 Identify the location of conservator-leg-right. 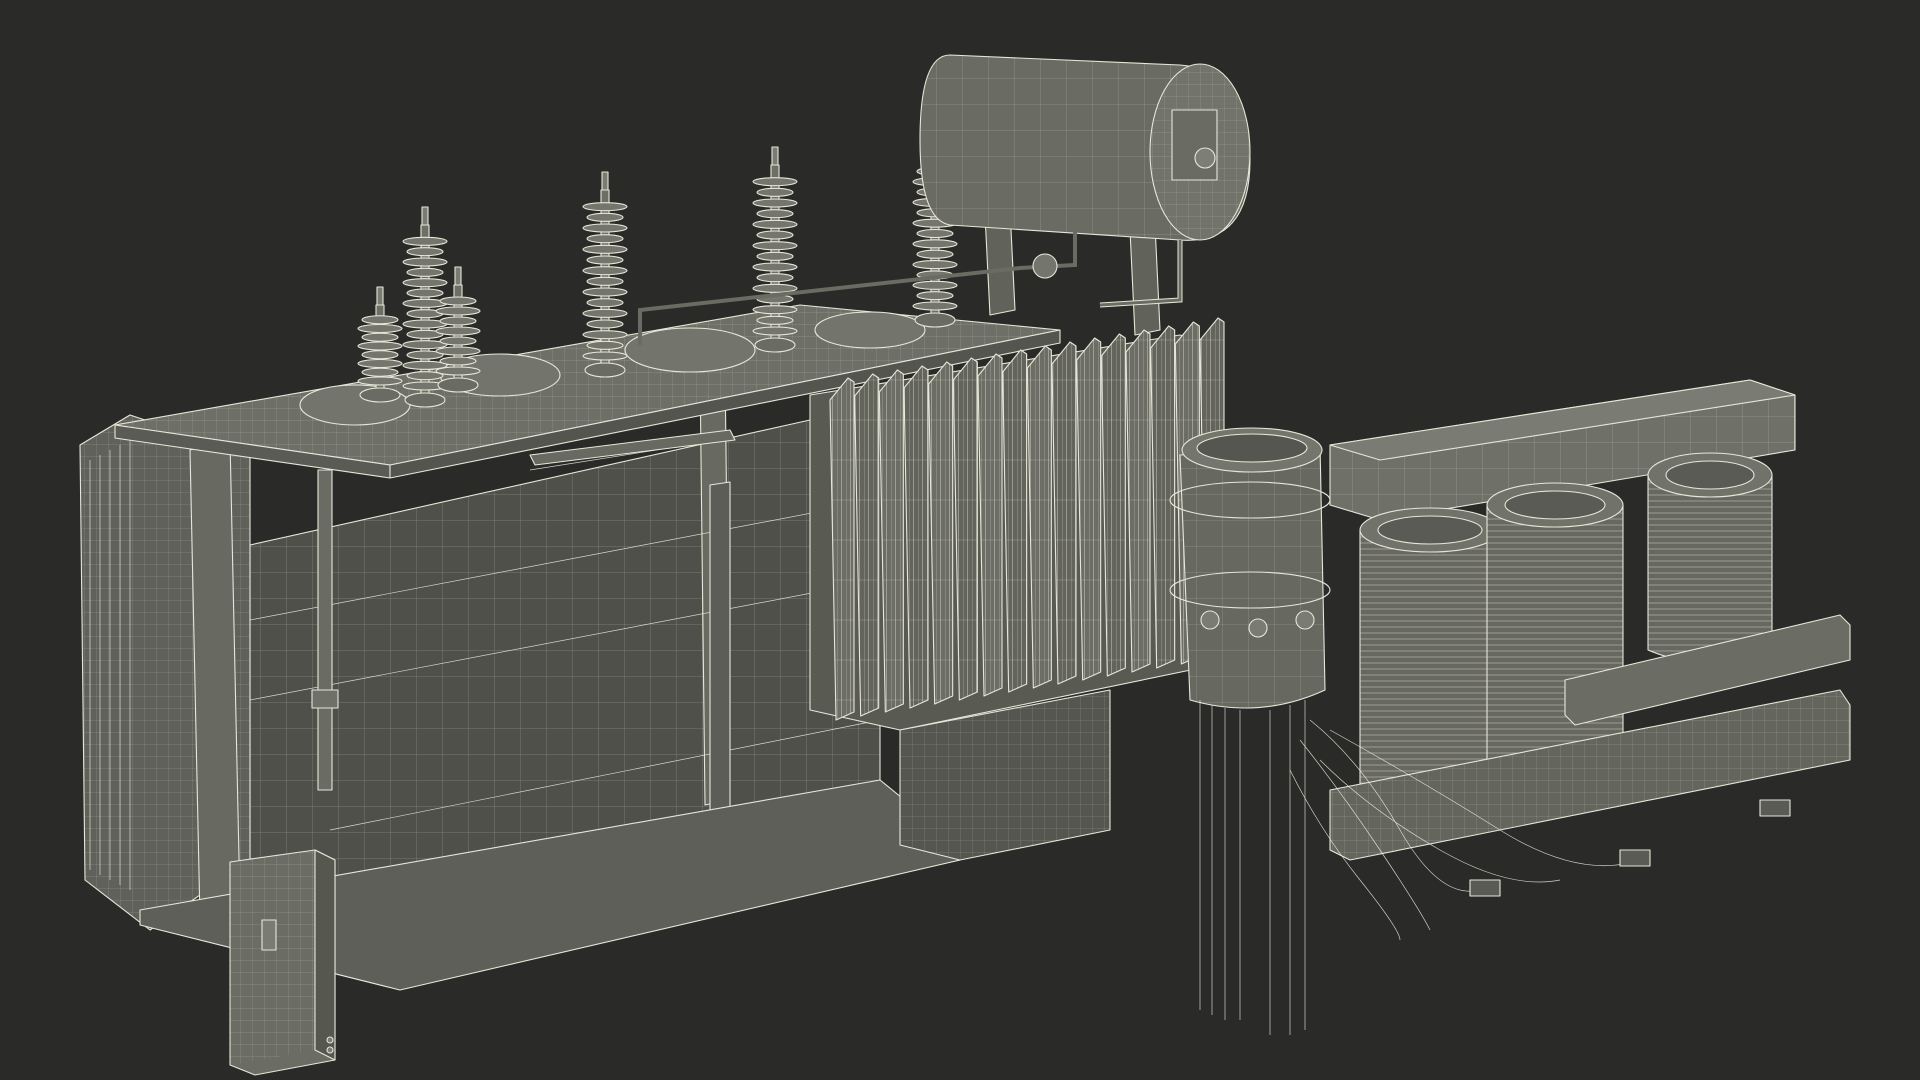
(1145, 280).